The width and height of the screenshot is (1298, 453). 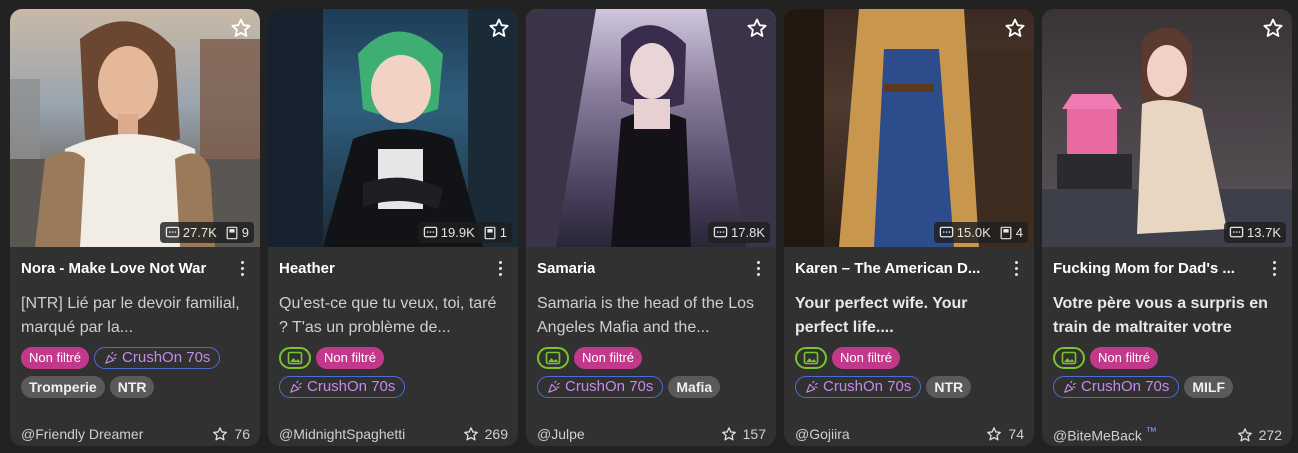 I want to click on likes-button: 157, so click(x=743, y=434).